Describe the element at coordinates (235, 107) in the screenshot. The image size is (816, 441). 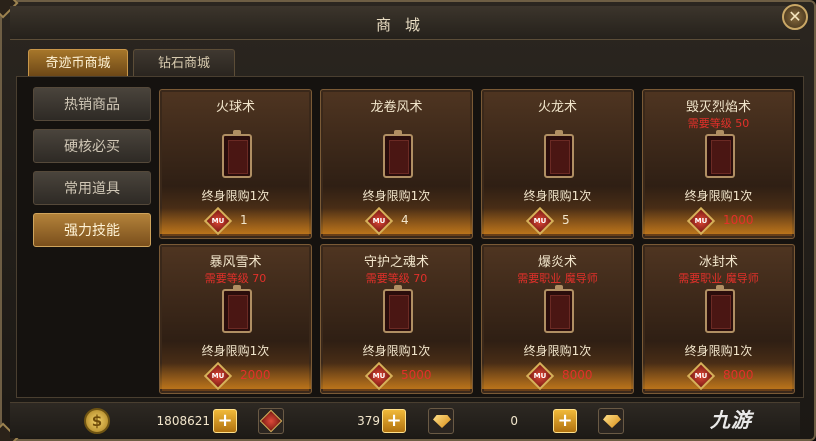
I see `item-name: 火球术` at that location.